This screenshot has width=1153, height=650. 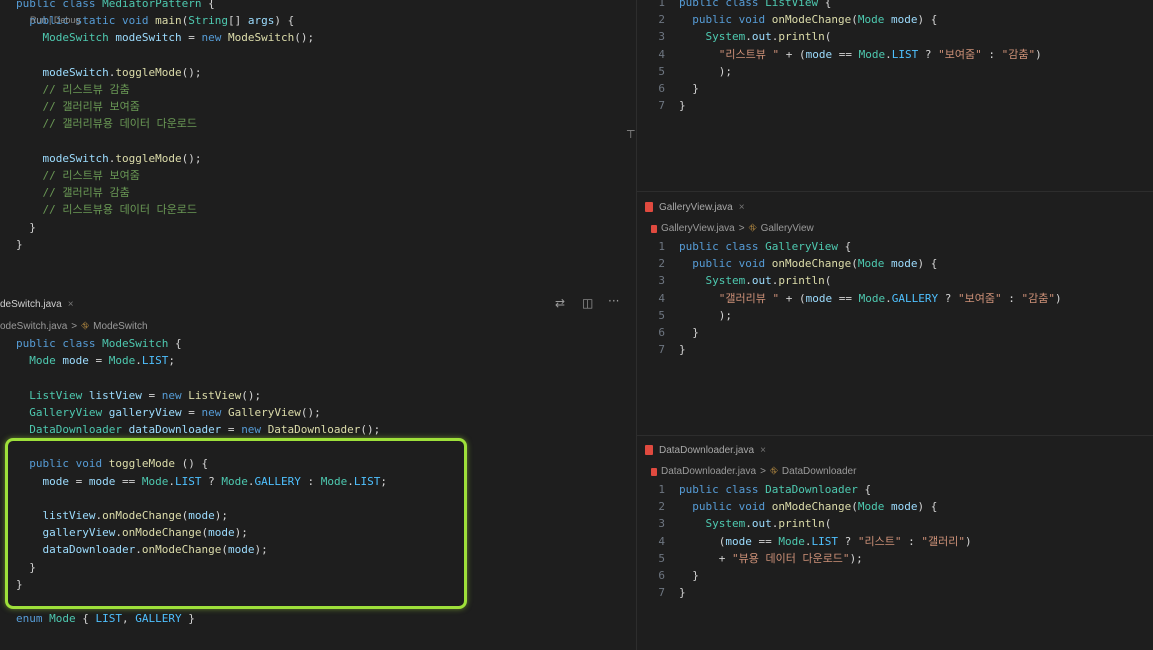 I want to click on code-line: 5 + "뷰용 데이터 다운로드");, so click(x=804, y=558).